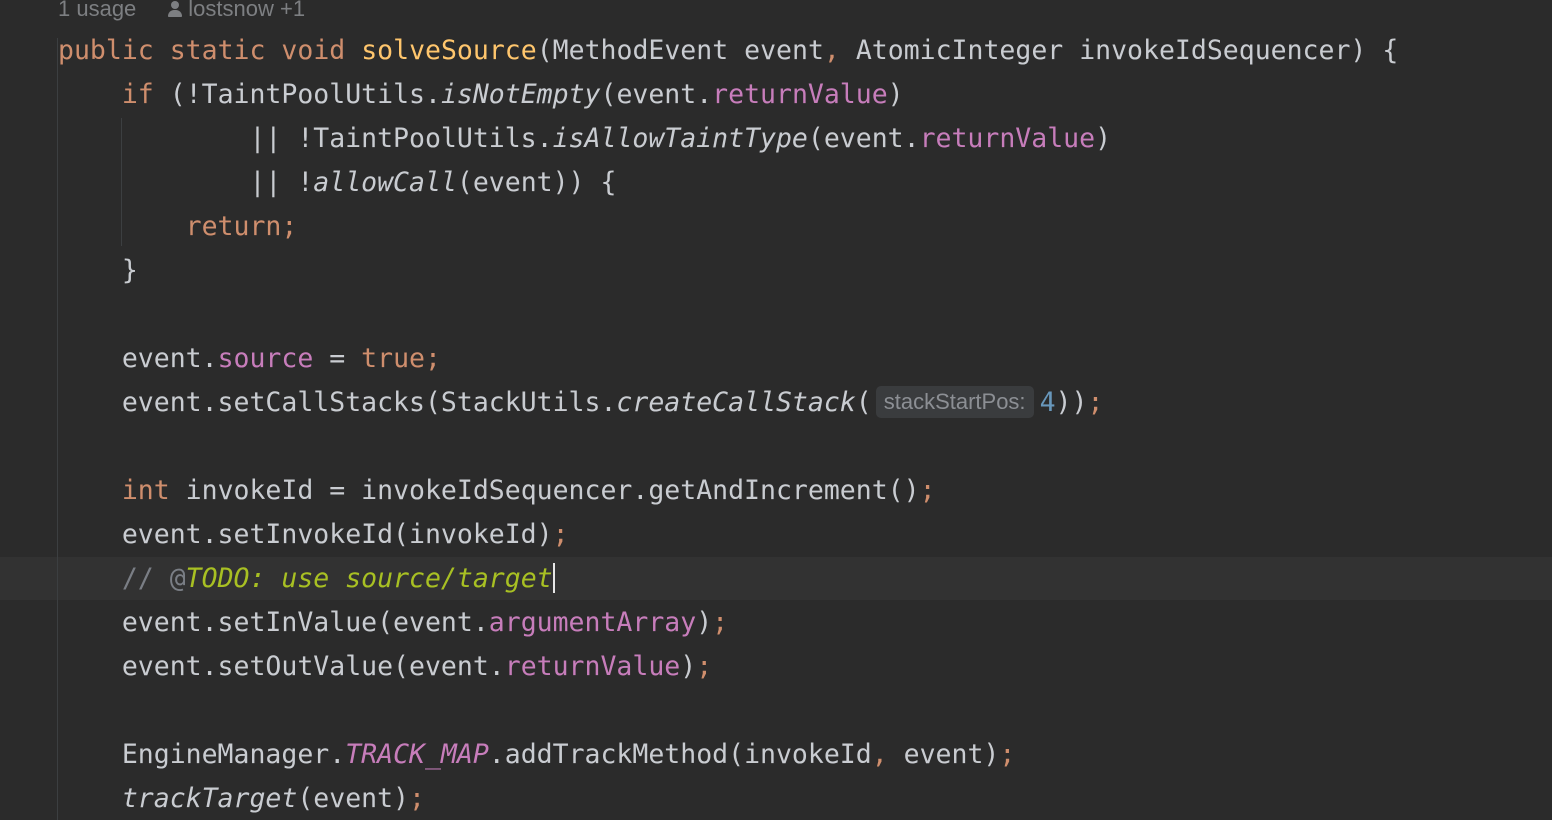 Image resolution: width=1552 pixels, height=820 pixels. What do you see at coordinates (536, 182) in the screenshot?
I see `code-text: (event)) {` at bounding box center [536, 182].